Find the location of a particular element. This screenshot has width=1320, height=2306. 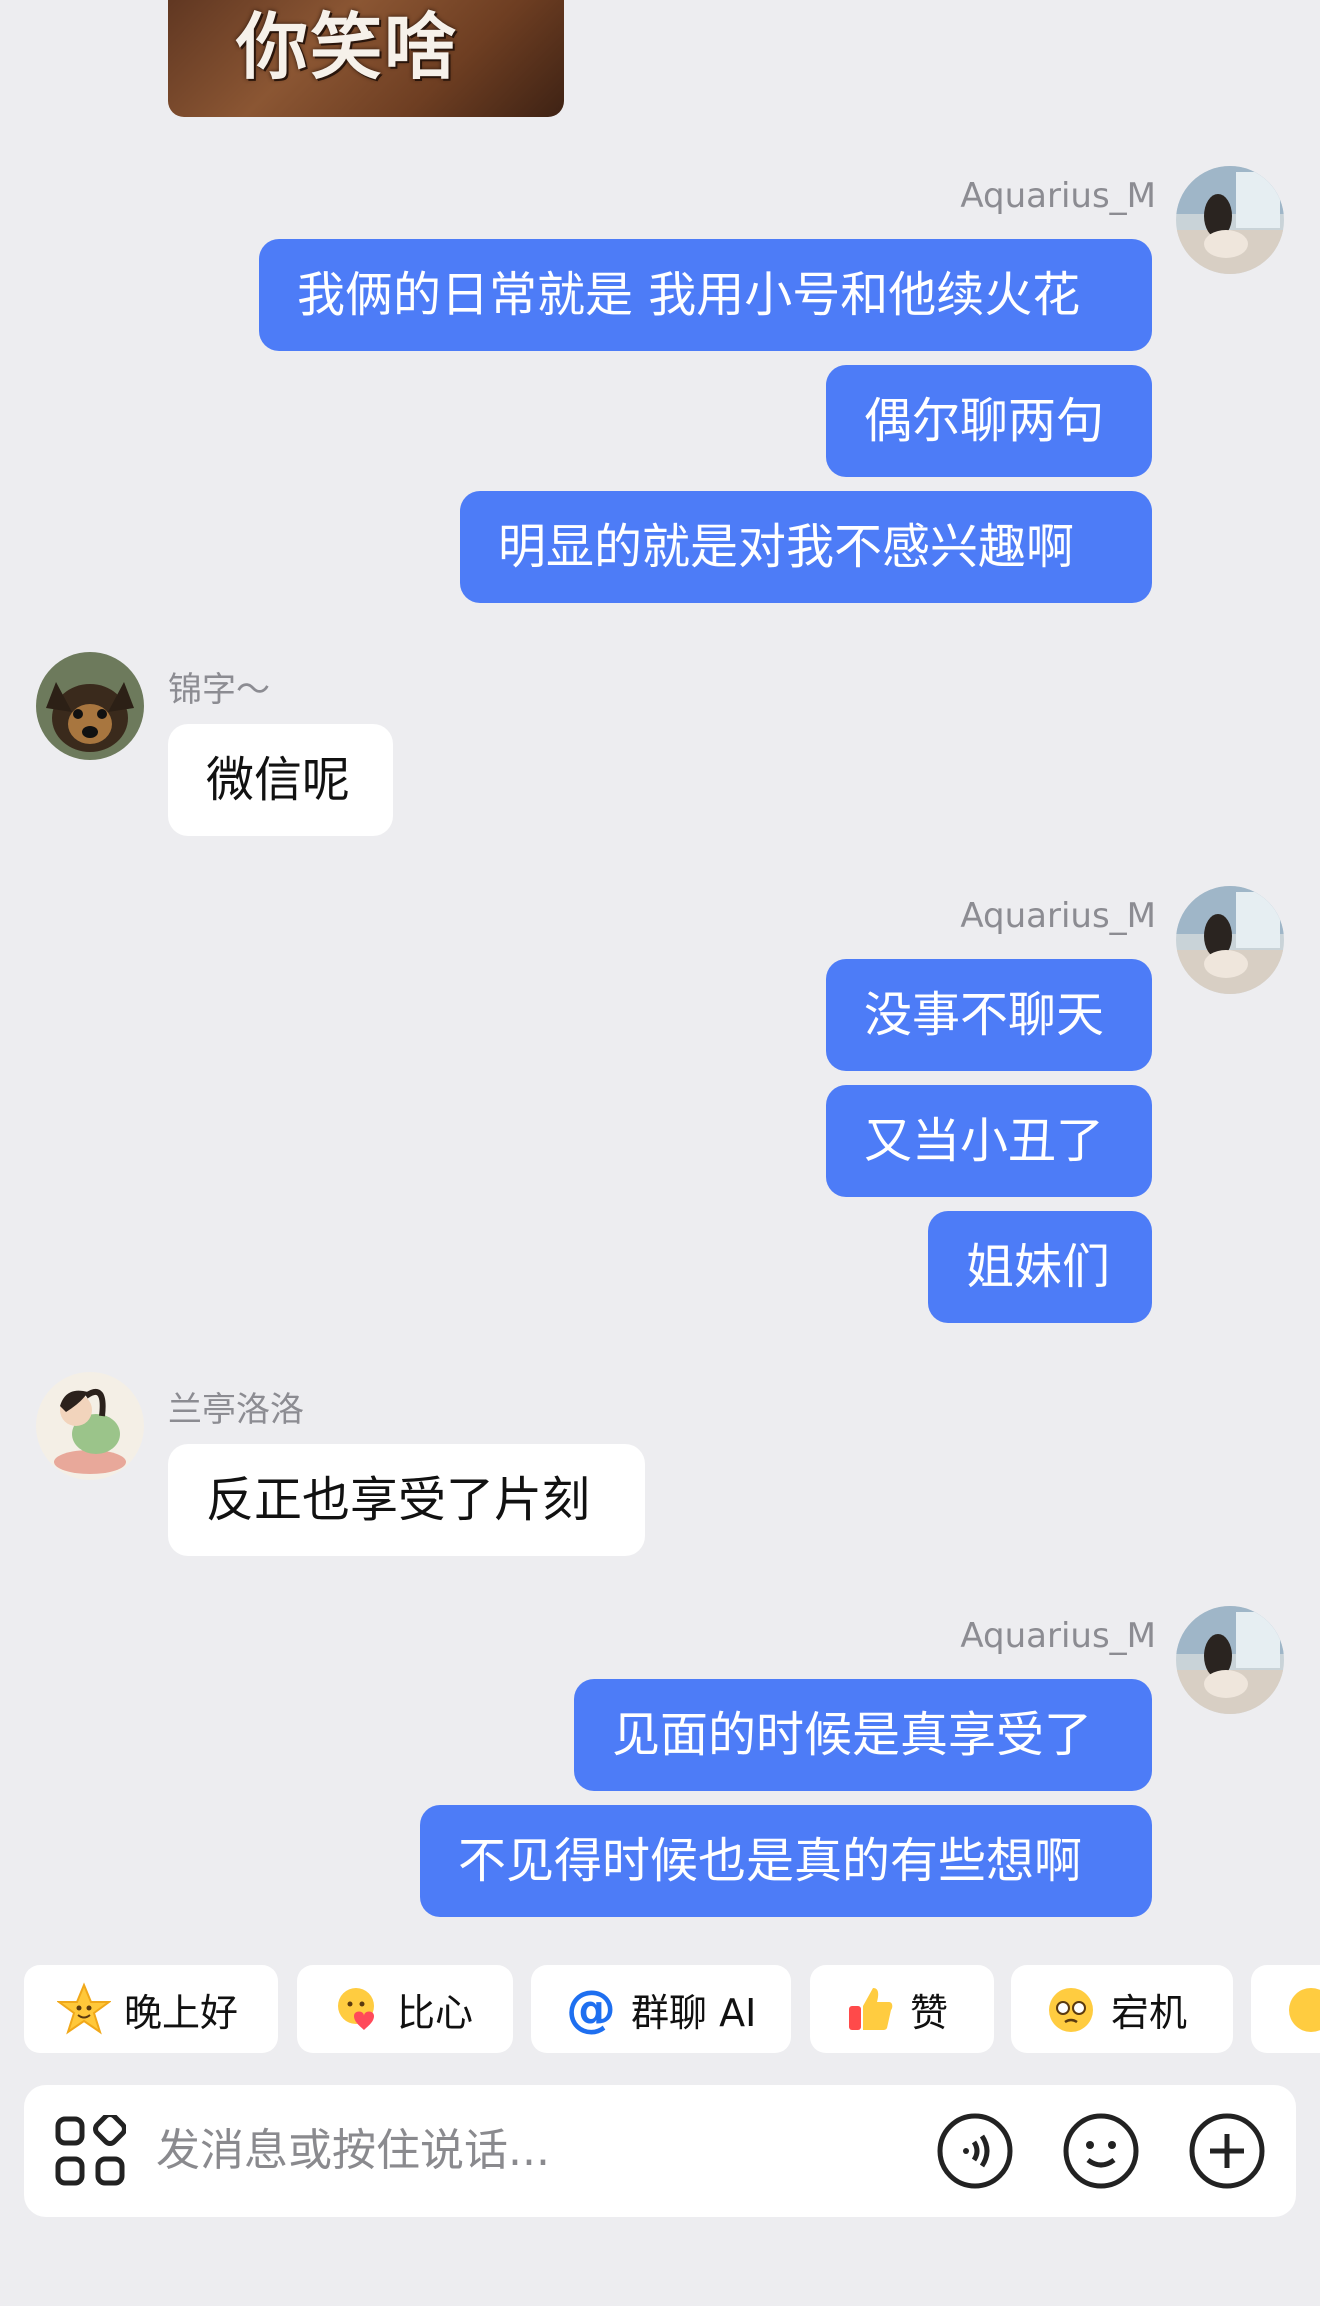

star-face-icon is located at coordinates (84, 2009).